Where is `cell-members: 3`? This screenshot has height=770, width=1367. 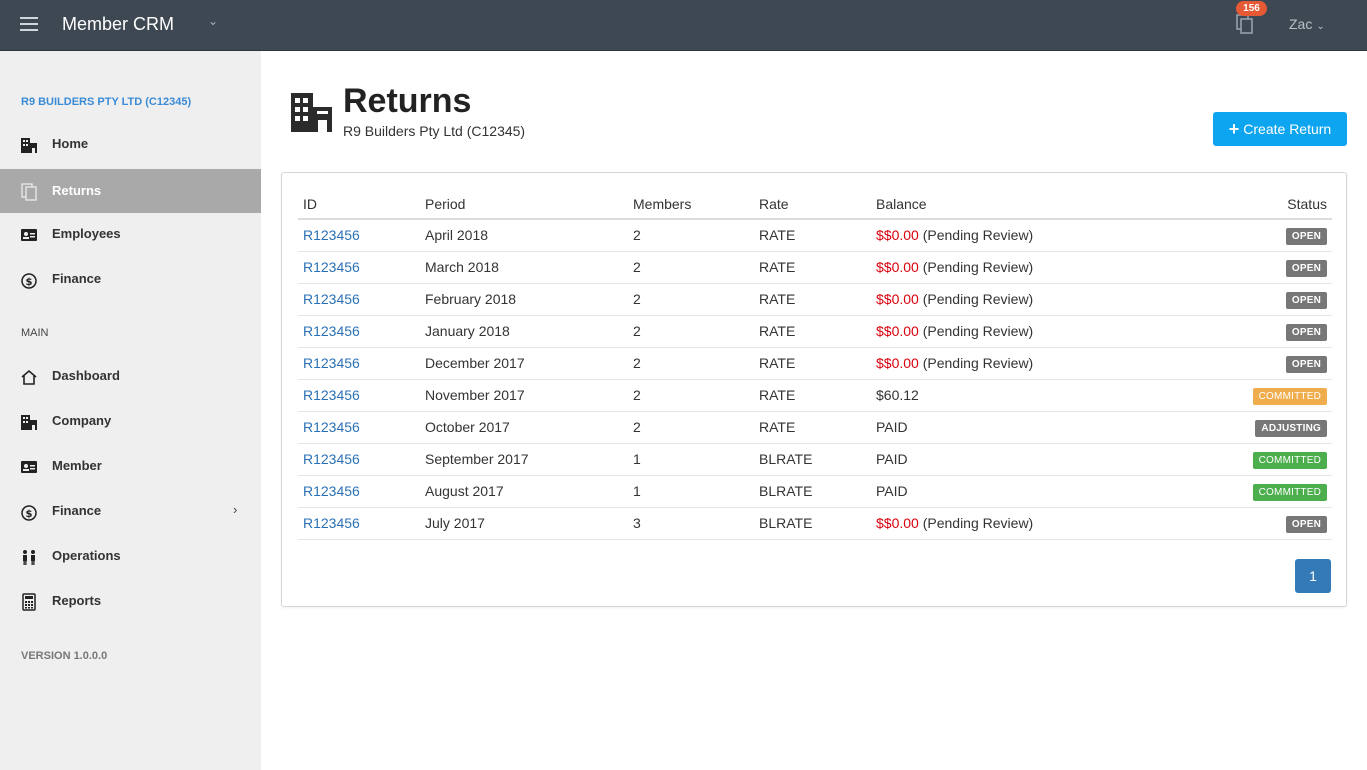
cell-members: 3 is located at coordinates (691, 523).